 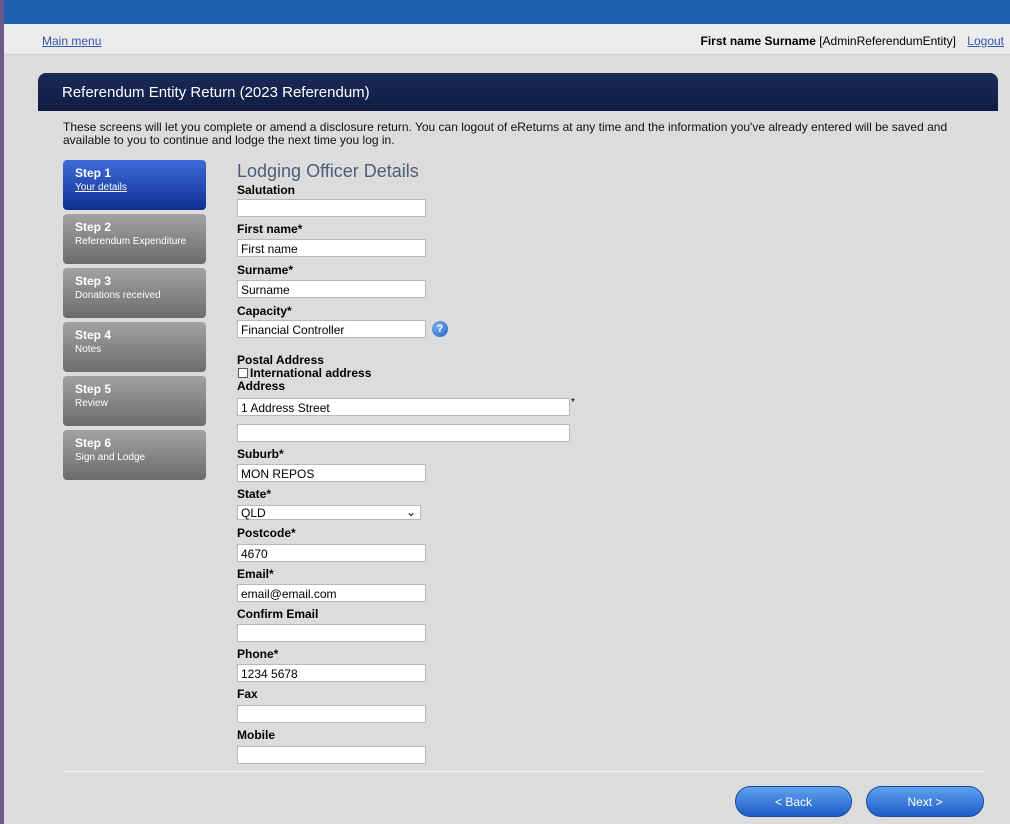 I want to click on address-label: Address, so click(x=261, y=386).